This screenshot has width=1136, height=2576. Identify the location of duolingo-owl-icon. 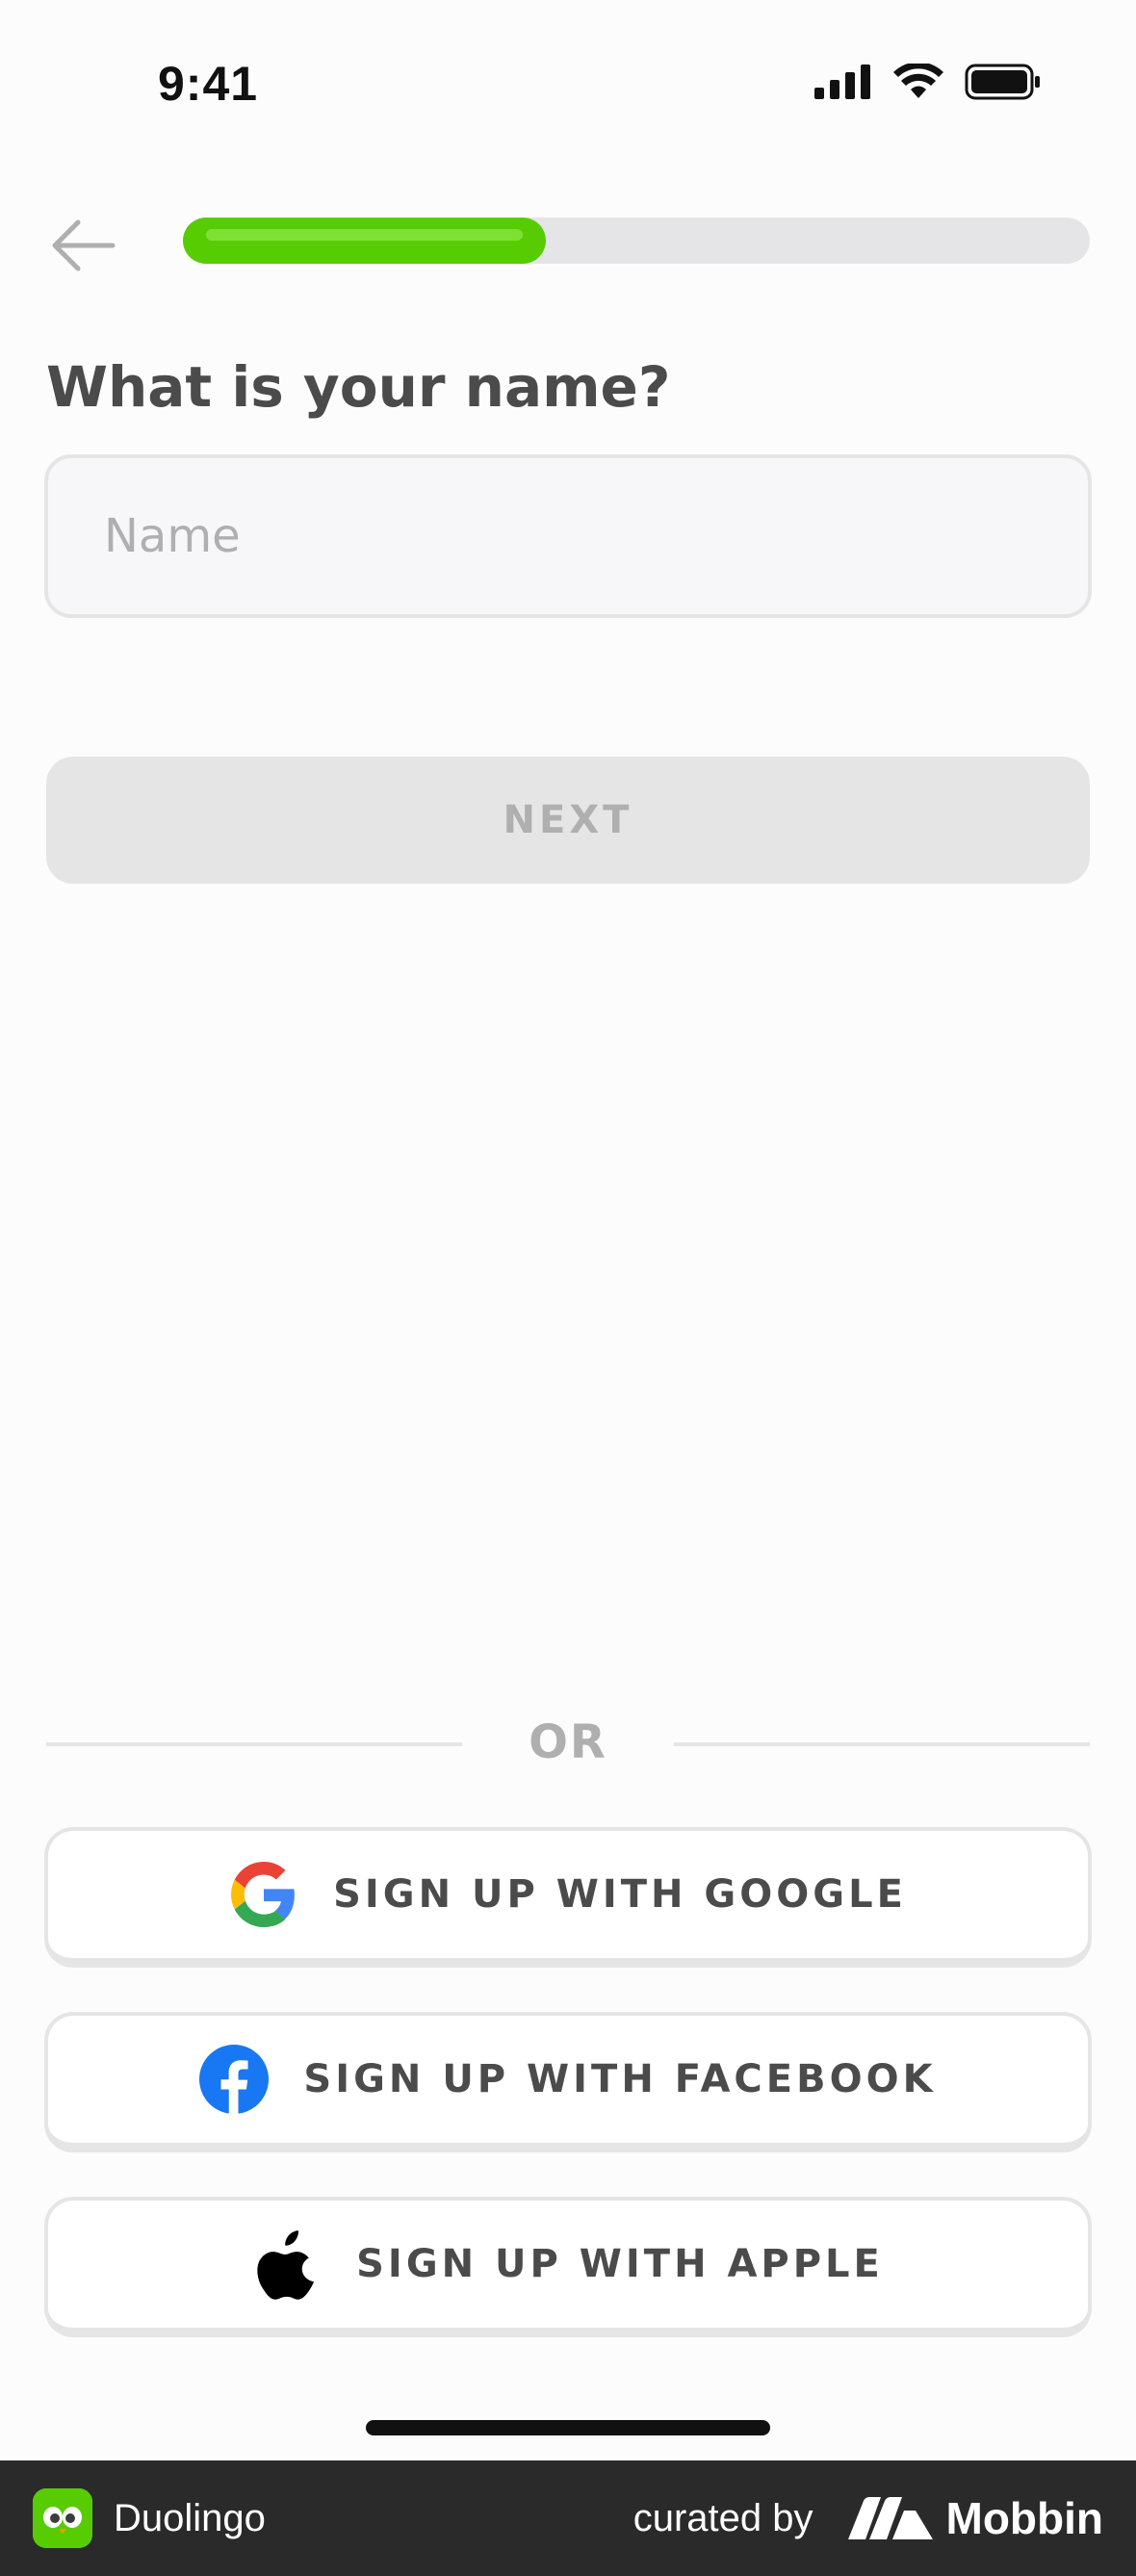
(63, 2518).